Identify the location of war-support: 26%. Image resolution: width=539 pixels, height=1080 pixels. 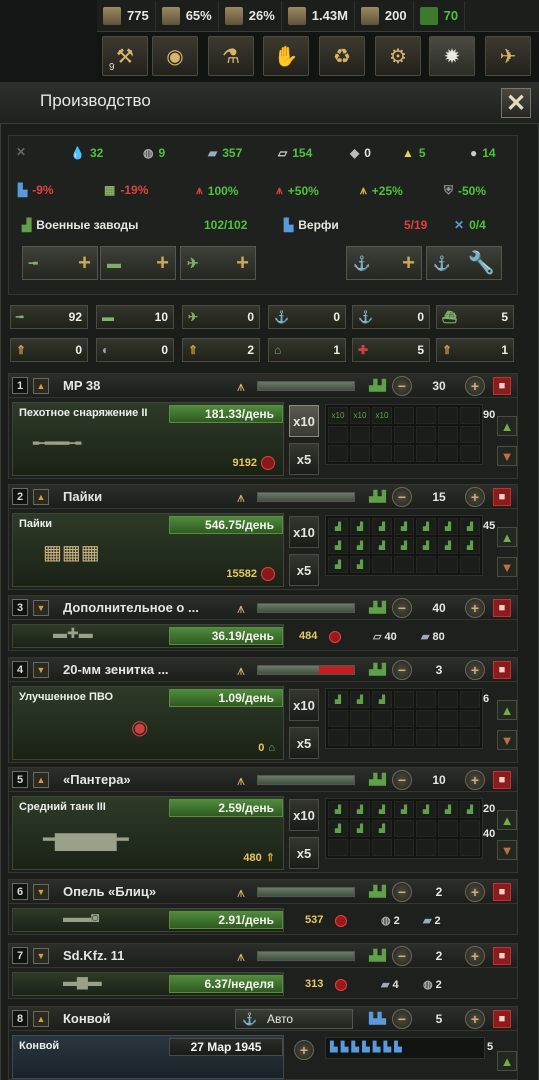
(250, 15).